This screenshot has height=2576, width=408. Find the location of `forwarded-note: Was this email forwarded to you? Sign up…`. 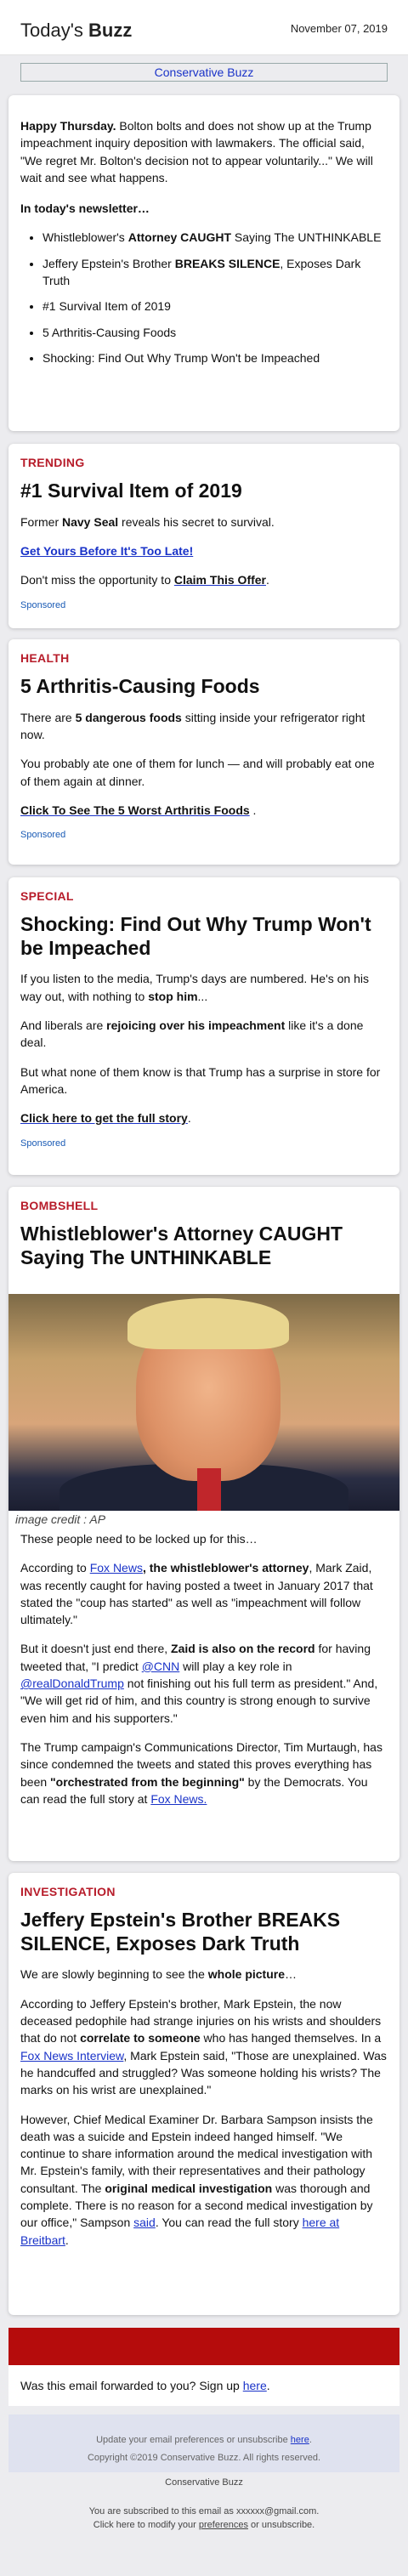

forwarded-note: Was this email forwarded to you? Sign up… is located at coordinates (204, 2385).